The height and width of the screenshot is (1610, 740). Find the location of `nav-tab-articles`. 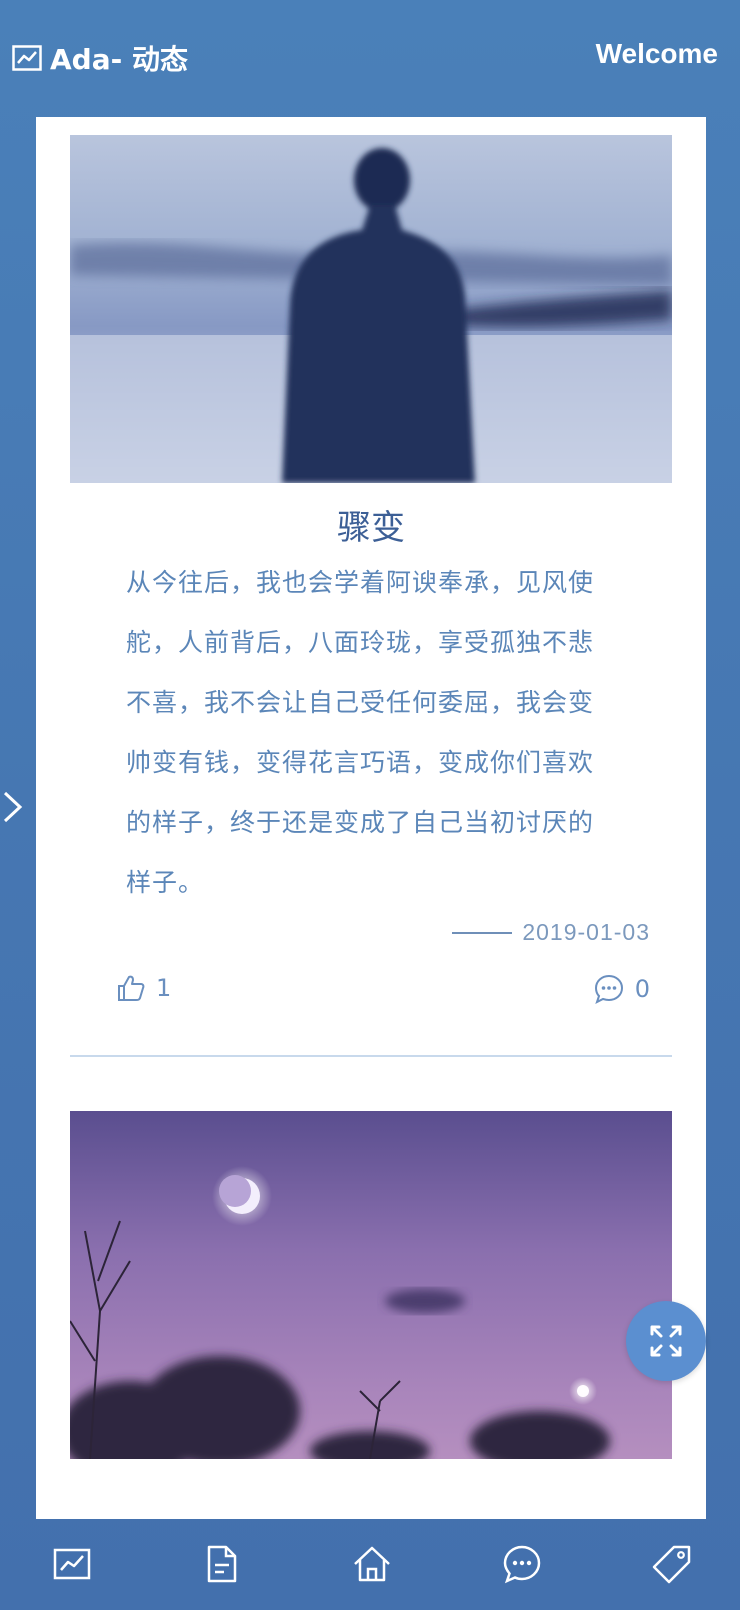

nav-tab-articles is located at coordinates (222, 1564).